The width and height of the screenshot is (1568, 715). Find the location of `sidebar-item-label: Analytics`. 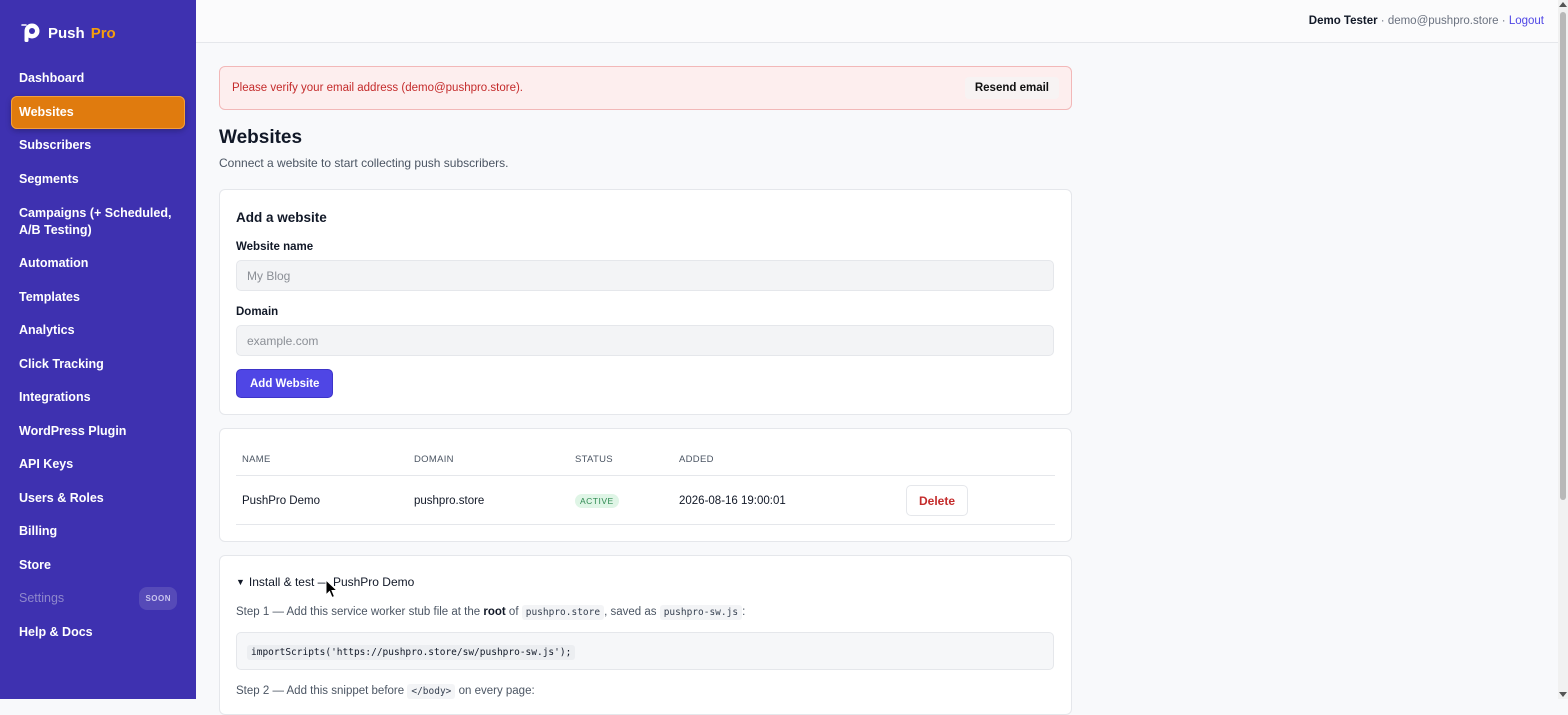

sidebar-item-label: Analytics is located at coordinates (47, 330).